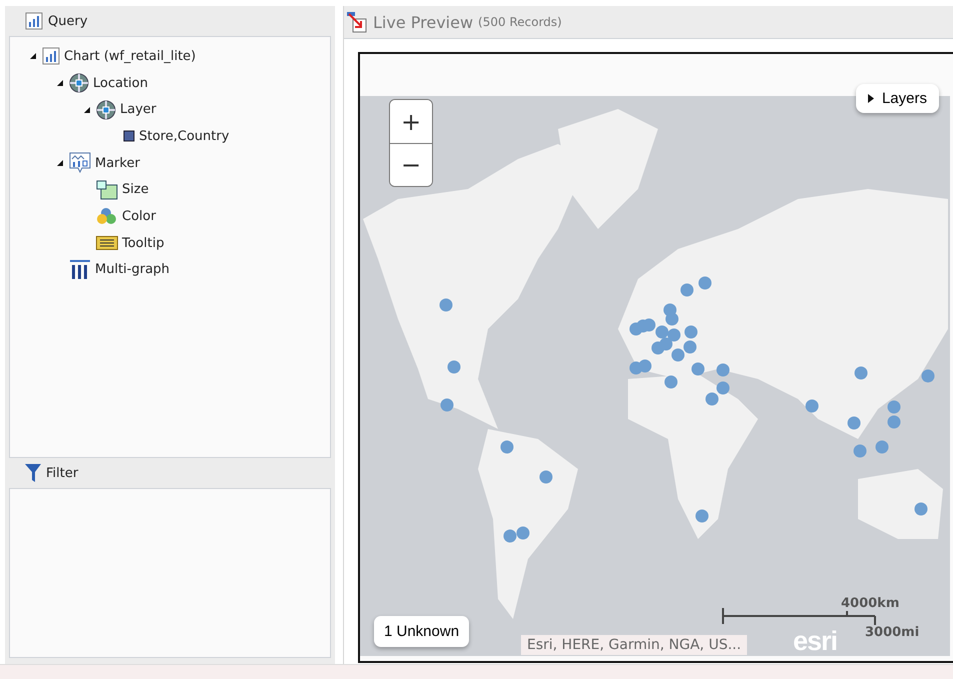 The height and width of the screenshot is (679, 953). I want to click on color-balls-icon, so click(107, 216).